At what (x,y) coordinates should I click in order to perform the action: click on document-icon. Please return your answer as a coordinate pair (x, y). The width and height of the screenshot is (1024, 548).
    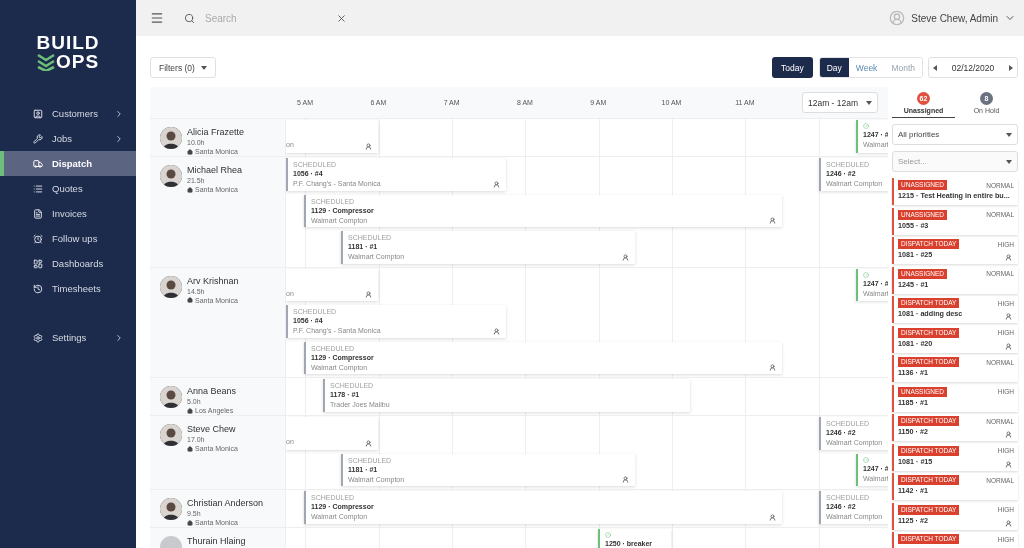
    Looking at the image, I should click on (38, 213).